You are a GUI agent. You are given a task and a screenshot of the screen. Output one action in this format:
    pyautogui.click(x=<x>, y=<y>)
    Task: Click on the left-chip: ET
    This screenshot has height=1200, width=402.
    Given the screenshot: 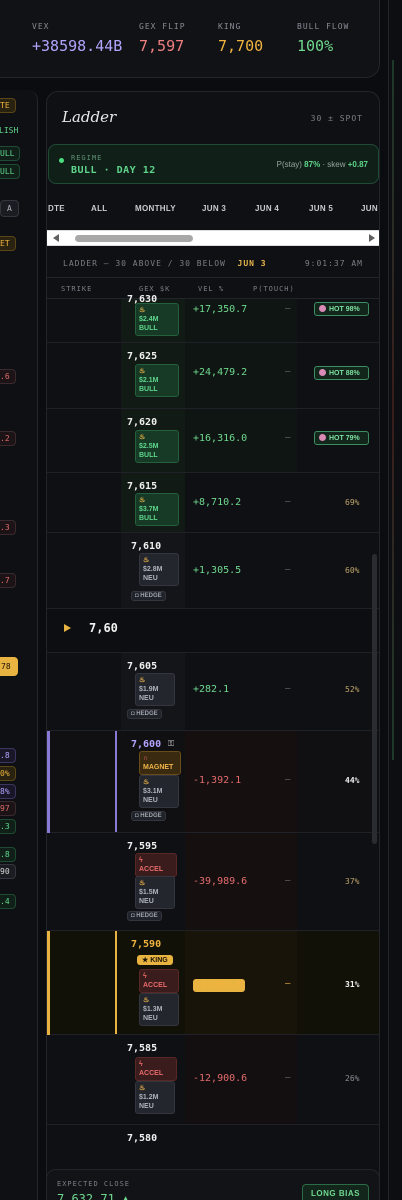 What is the action you would take?
    pyautogui.click(x=8, y=243)
    